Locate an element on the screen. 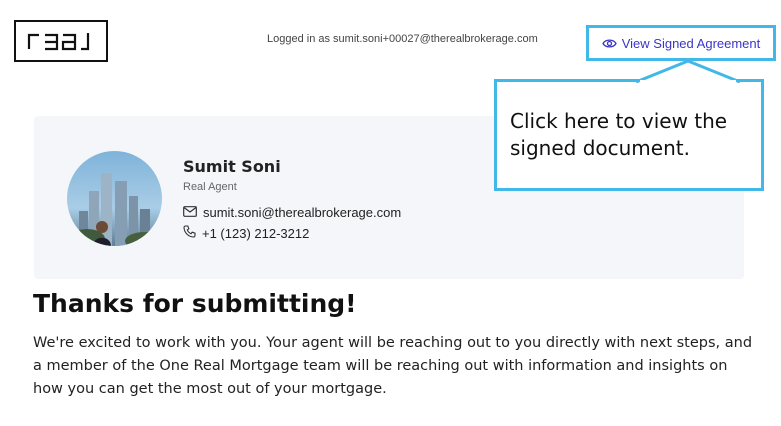 The width and height of the screenshot is (781, 426). phone-icon is located at coordinates (189, 233).